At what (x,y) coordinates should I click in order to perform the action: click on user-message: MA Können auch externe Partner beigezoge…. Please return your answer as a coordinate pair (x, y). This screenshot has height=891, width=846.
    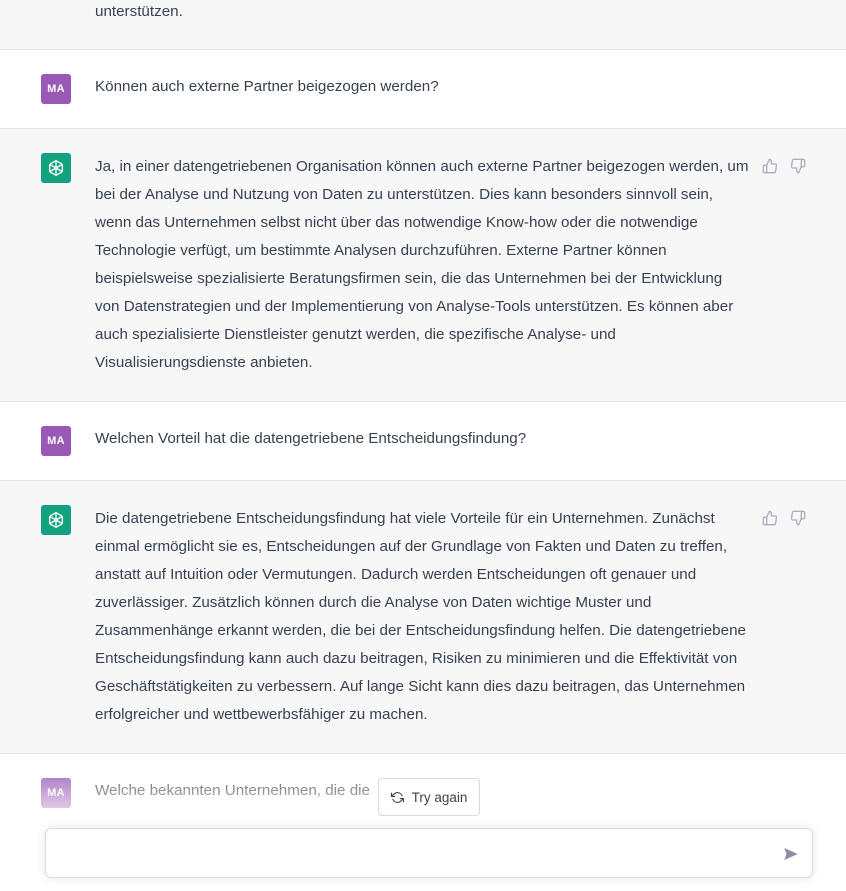
    Looking at the image, I should click on (423, 89).